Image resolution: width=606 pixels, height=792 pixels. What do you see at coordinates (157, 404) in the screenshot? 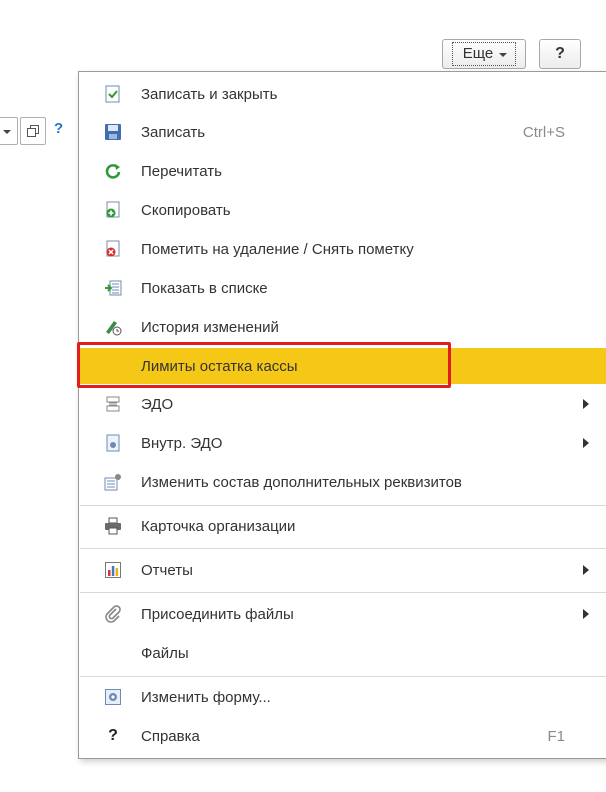
I see `menu-item-label: ЭДО` at bounding box center [157, 404].